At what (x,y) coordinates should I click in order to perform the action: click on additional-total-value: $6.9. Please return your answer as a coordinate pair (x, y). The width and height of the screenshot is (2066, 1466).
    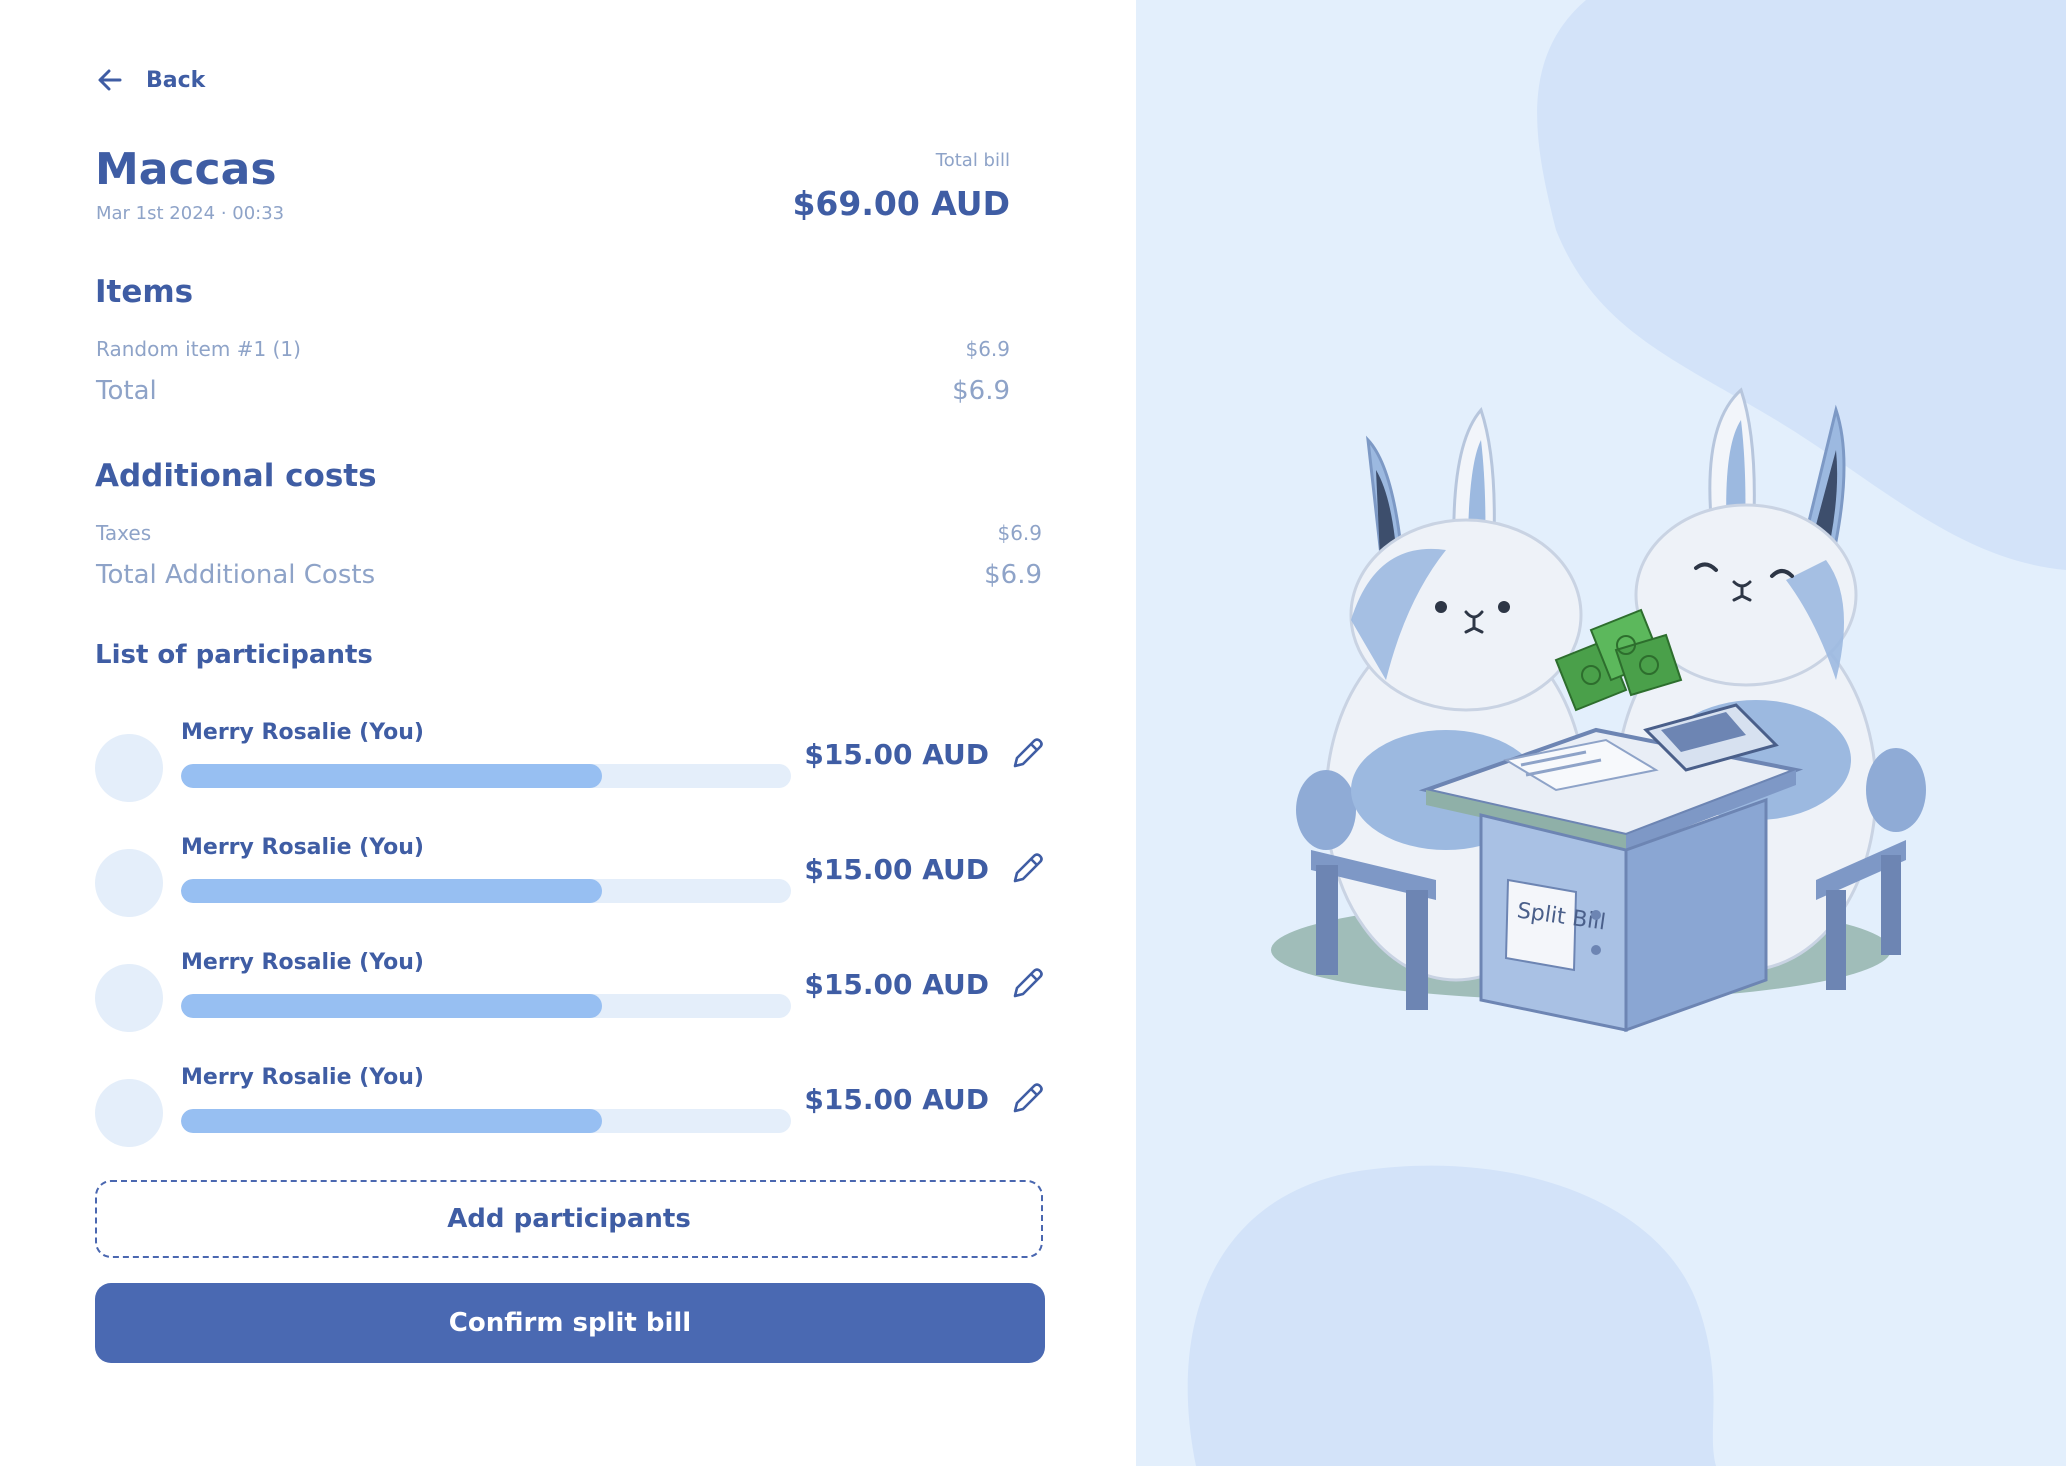
    Looking at the image, I should click on (1013, 575).